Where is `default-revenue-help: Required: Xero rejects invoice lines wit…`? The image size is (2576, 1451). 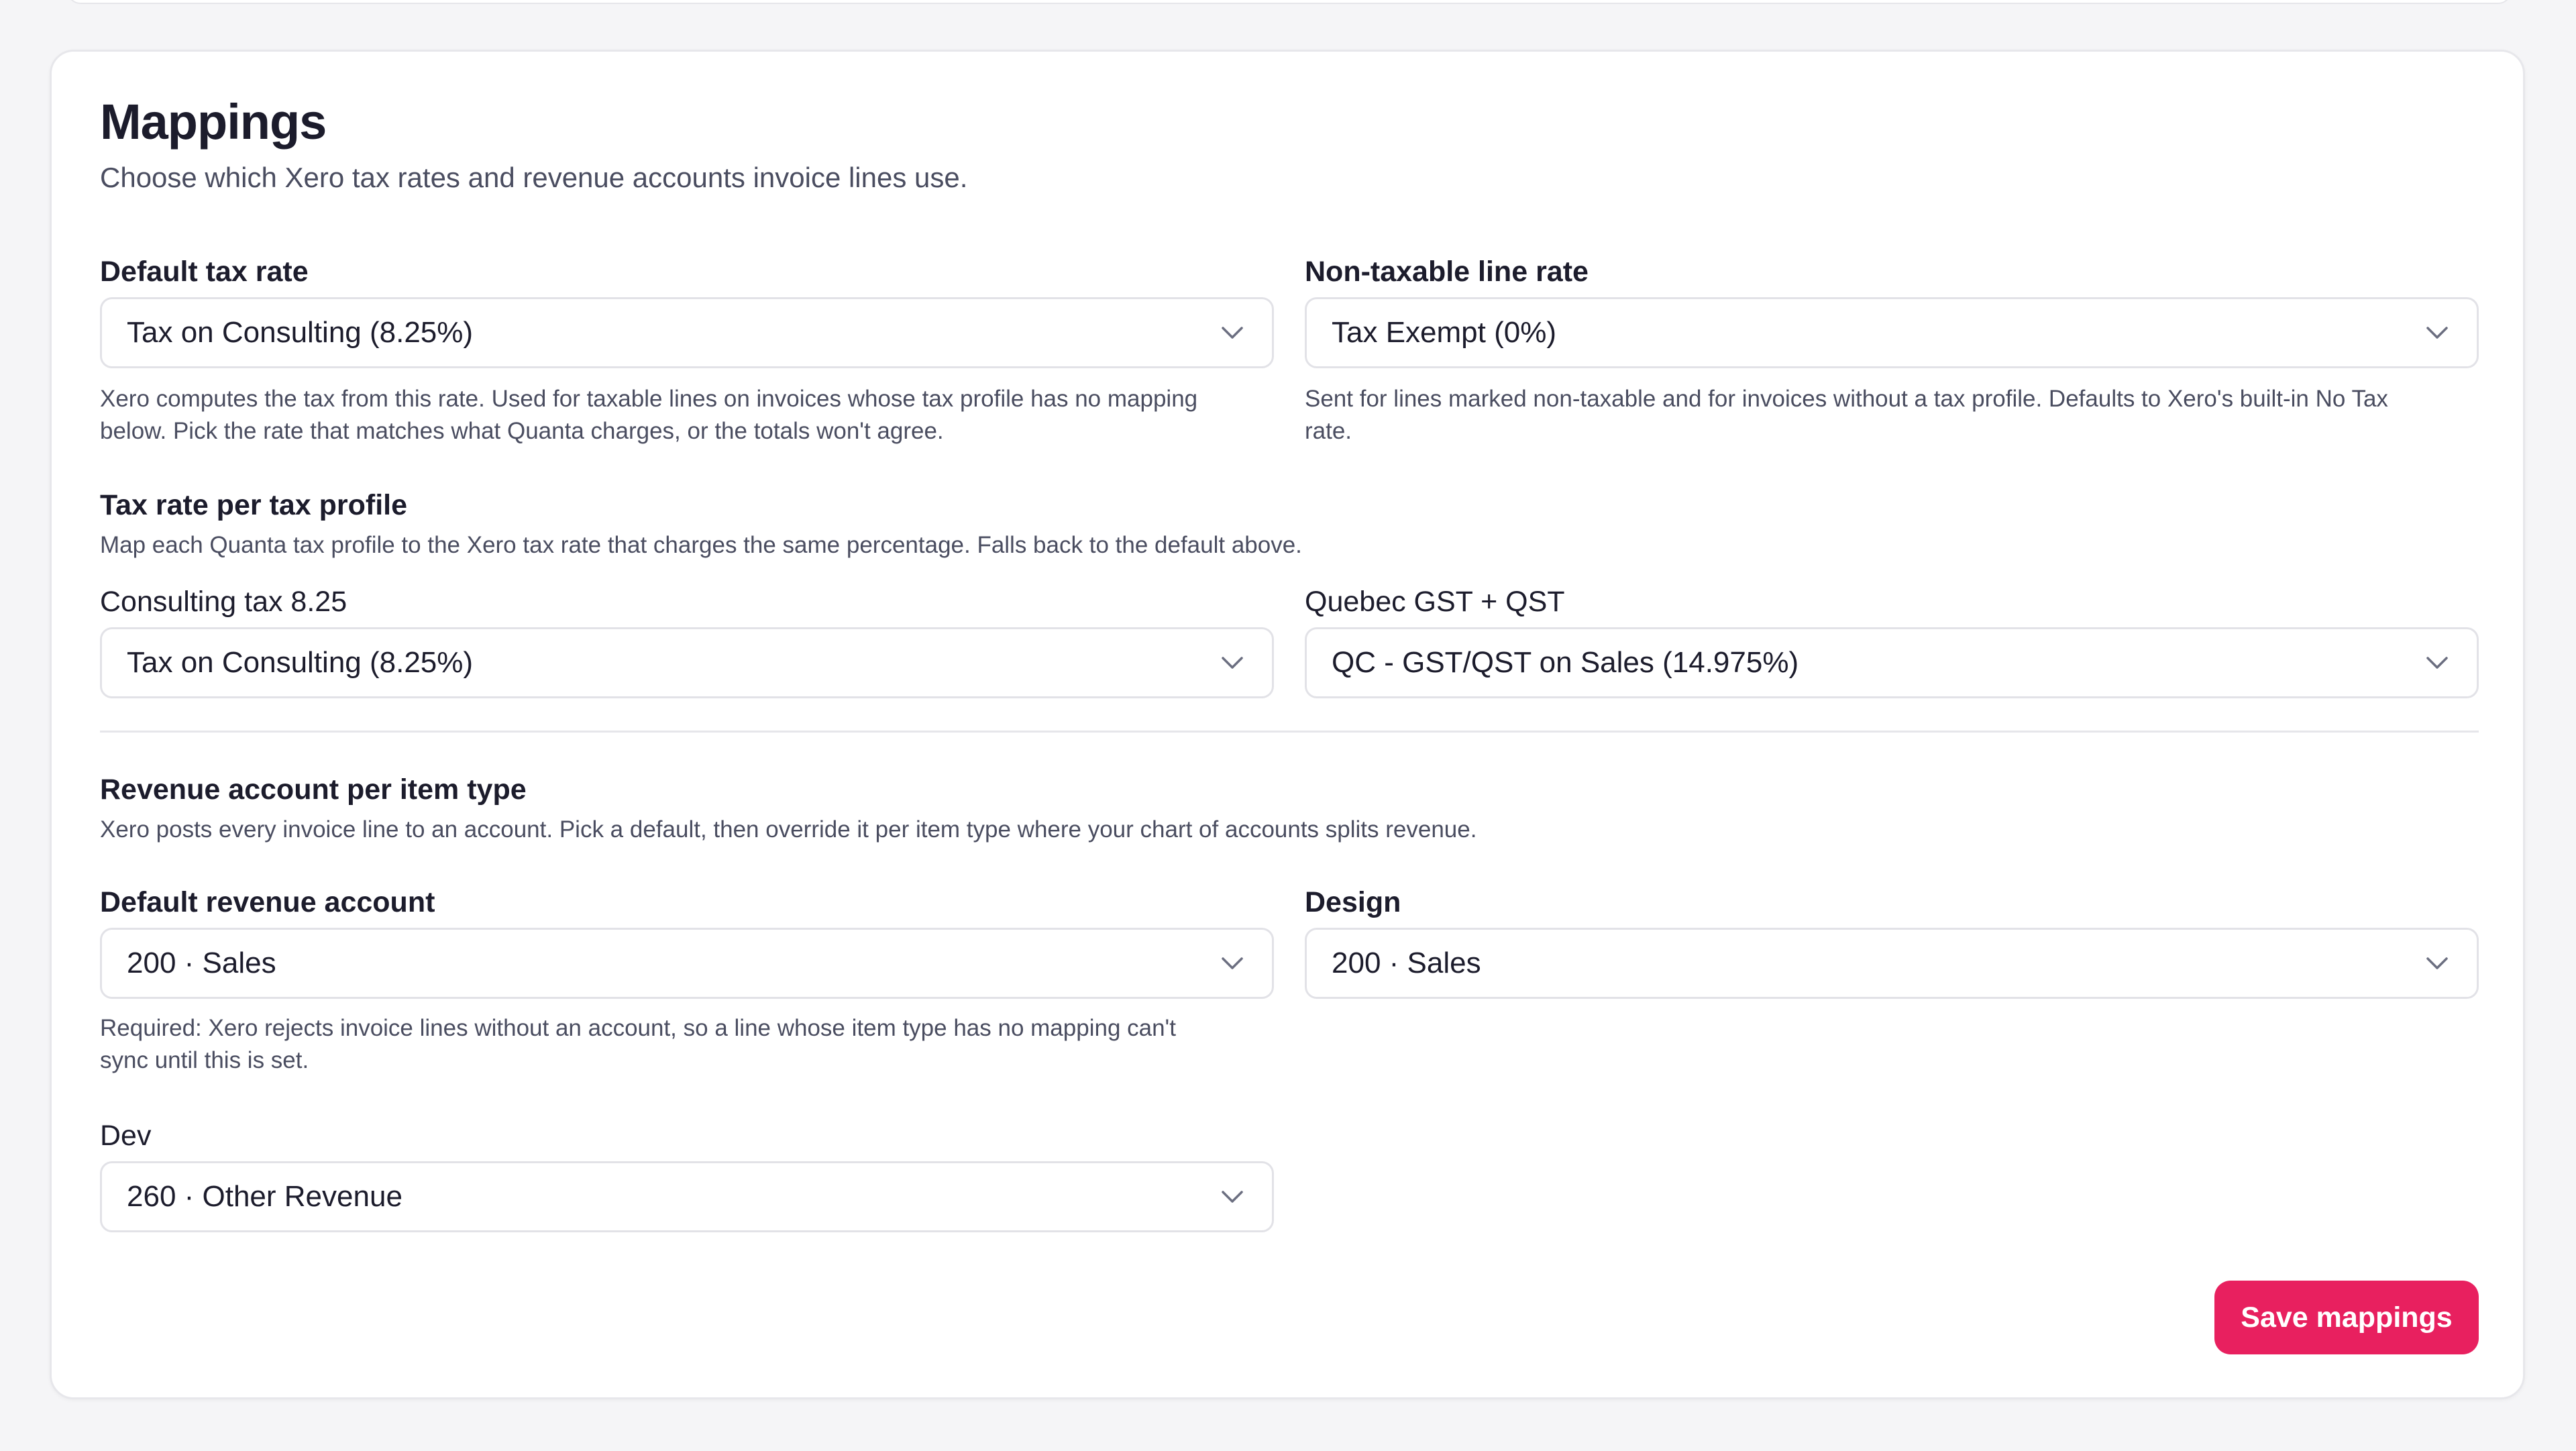 default-revenue-help: Required: Xero rejects invoice lines wit… is located at coordinates (638, 1044).